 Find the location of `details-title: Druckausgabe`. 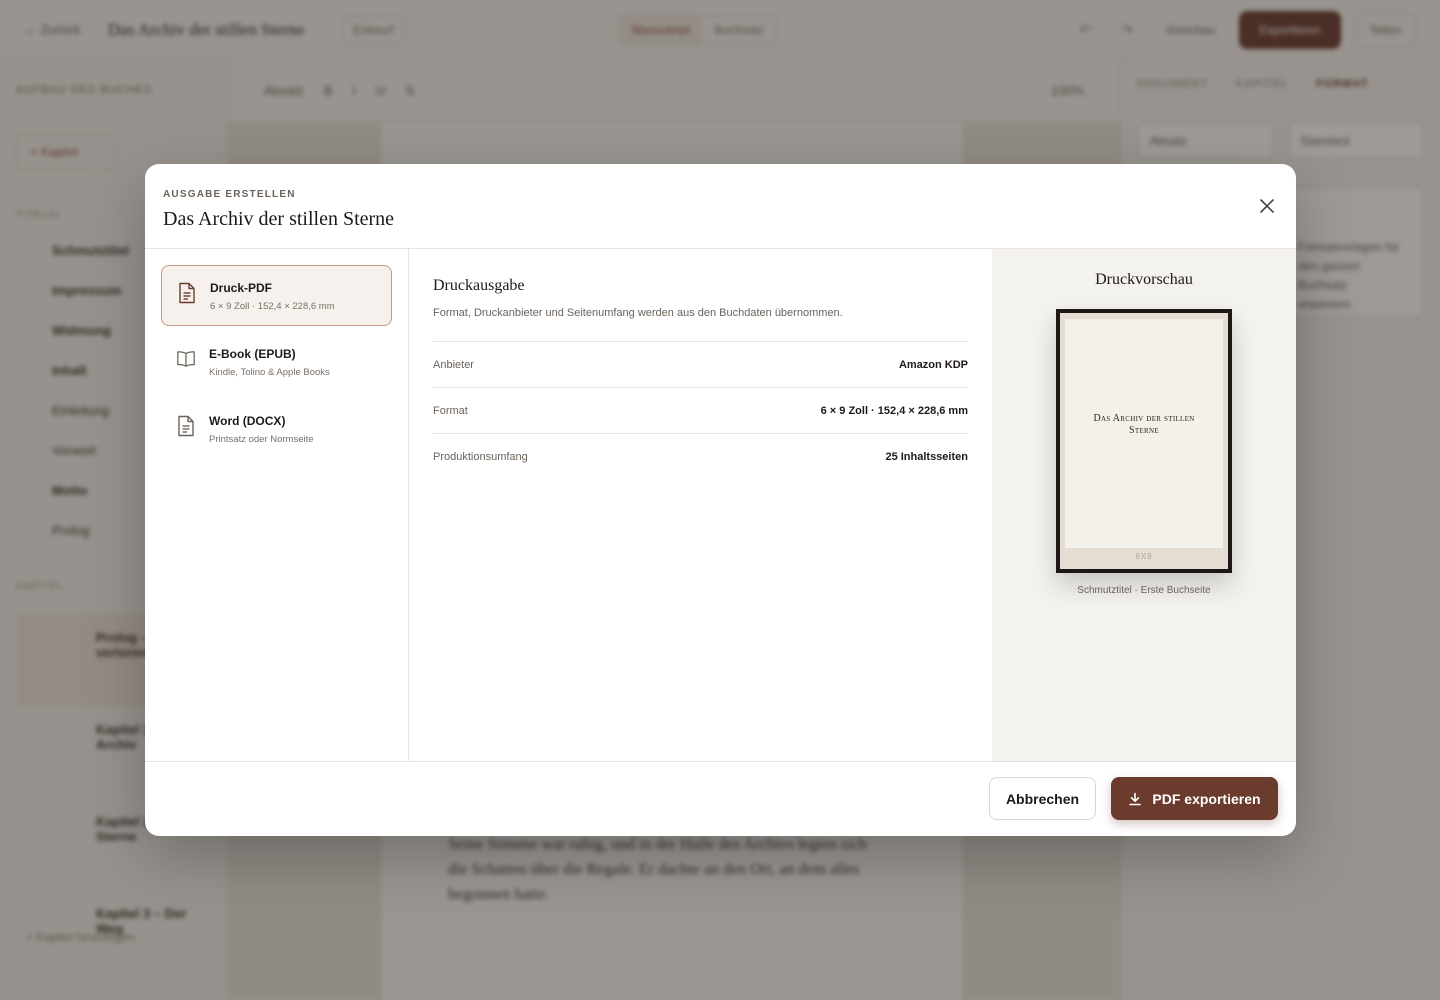

details-title: Druckausgabe is located at coordinates (479, 285).